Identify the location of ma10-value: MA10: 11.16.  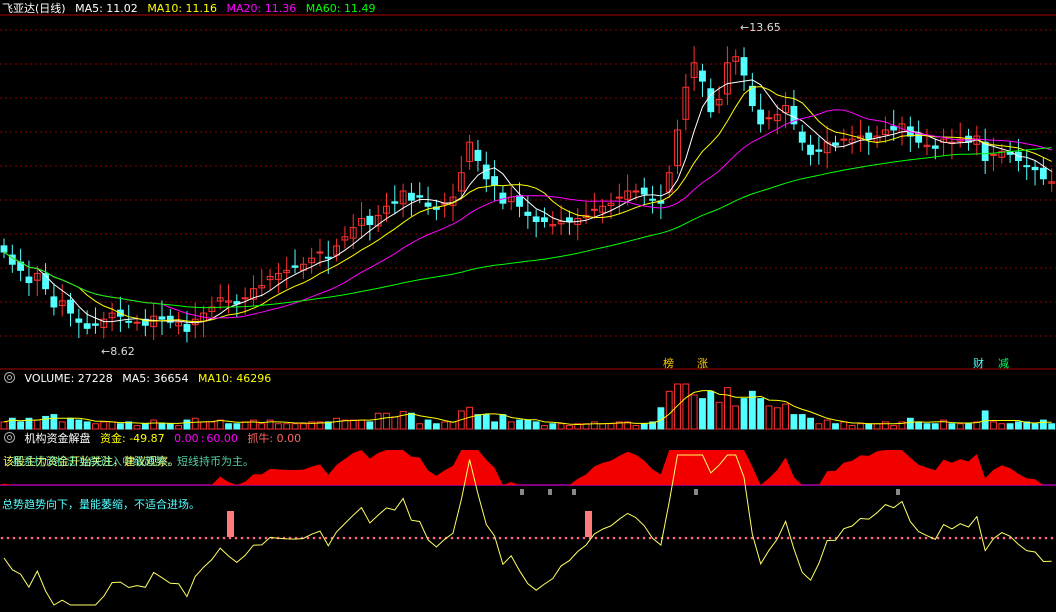
(182, 8).